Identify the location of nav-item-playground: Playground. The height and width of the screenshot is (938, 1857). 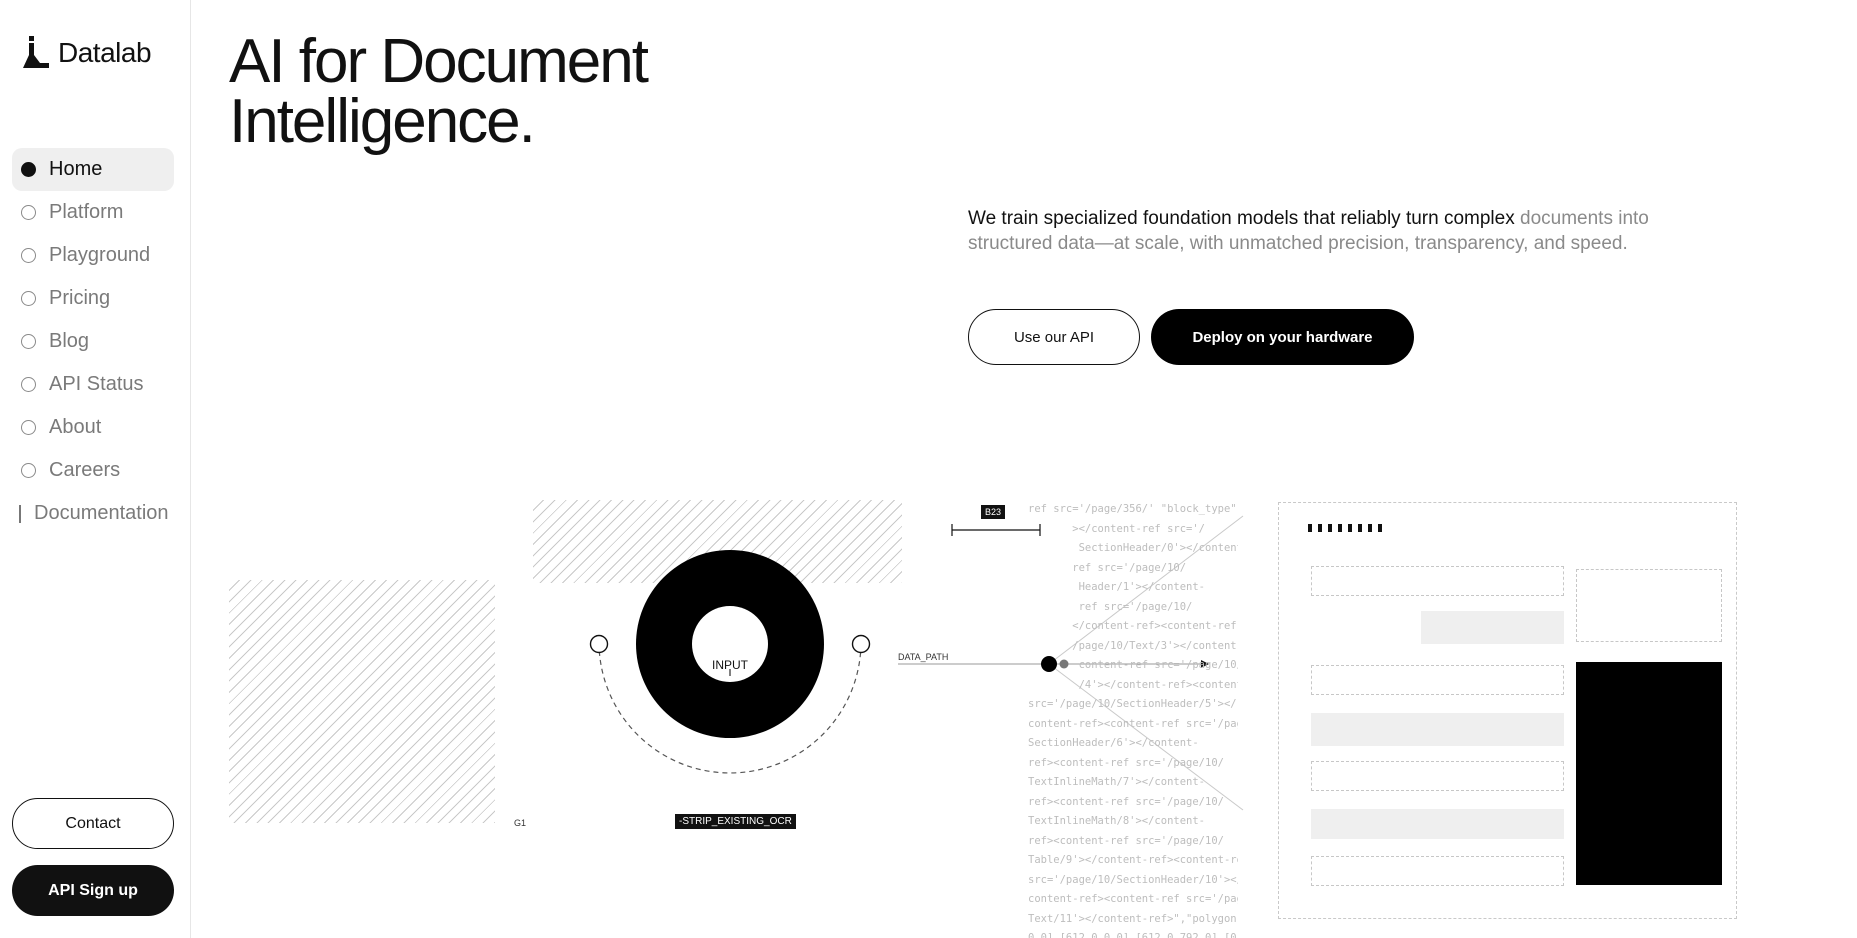
(93, 255).